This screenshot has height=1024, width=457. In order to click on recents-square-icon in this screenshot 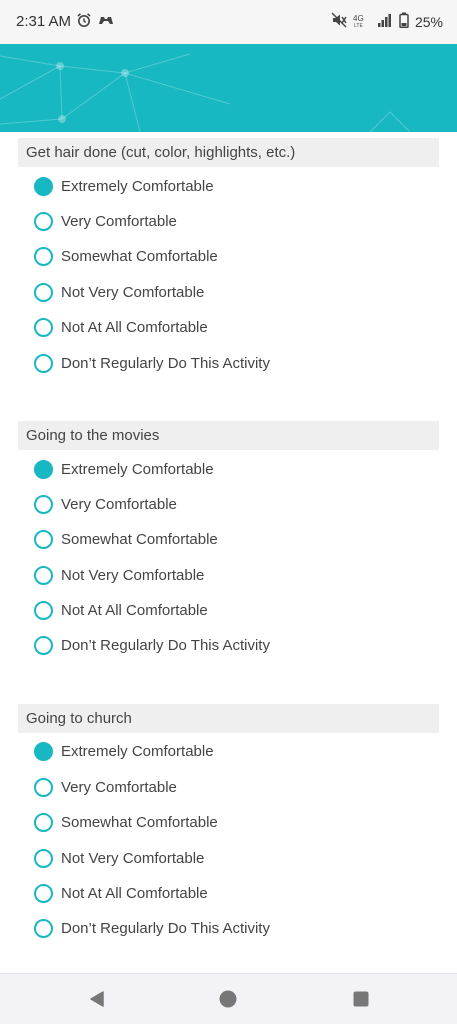, I will do `click(361, 1001)`.